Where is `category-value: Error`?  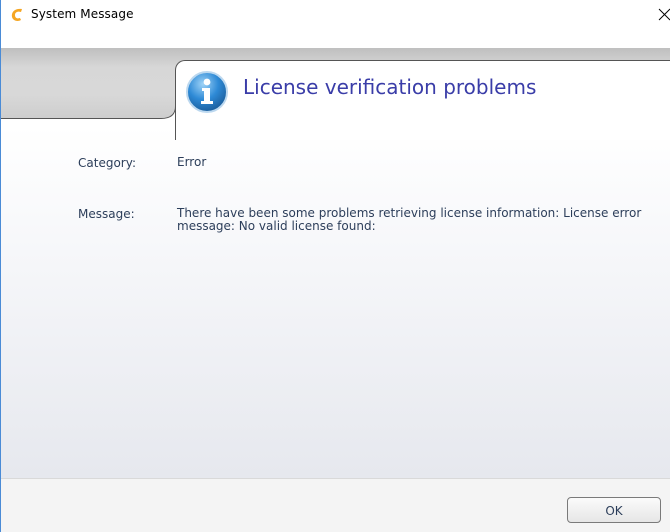
category-value: Error is located at coordinates (192, 162).